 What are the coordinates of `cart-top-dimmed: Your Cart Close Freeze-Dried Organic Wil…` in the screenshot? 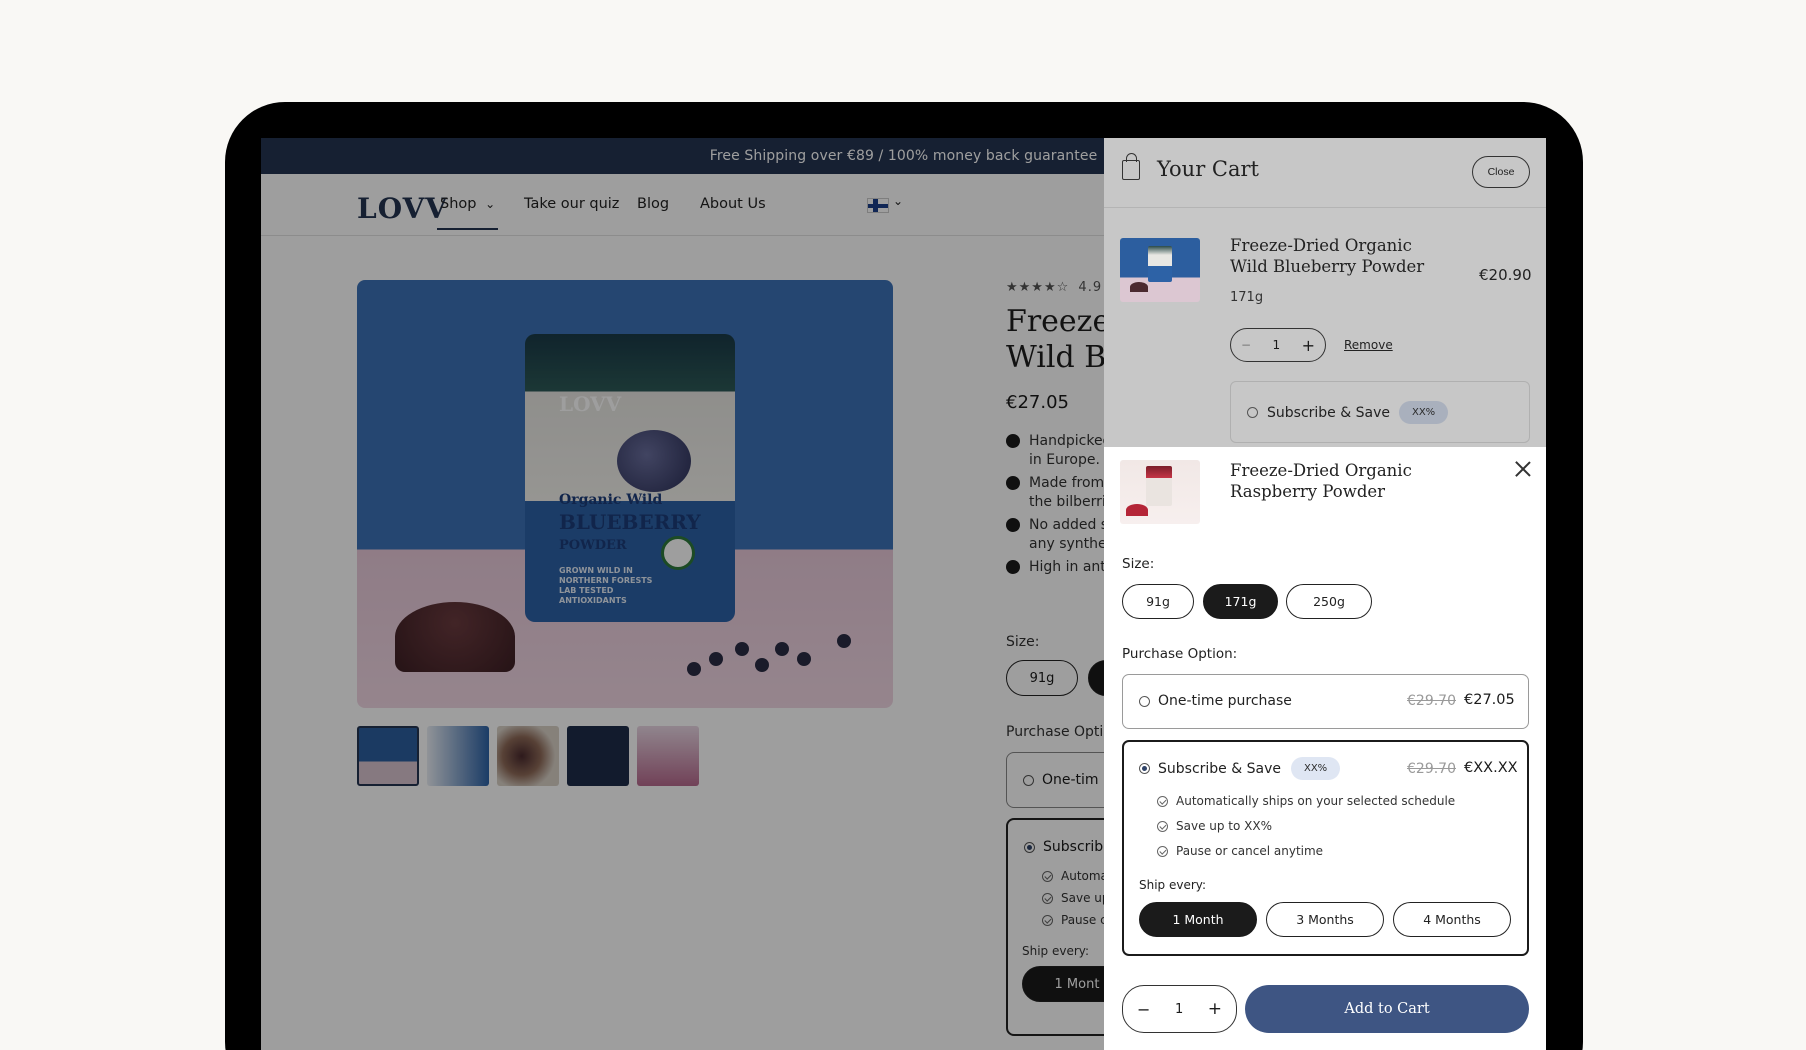 It's located at (1325, 292).